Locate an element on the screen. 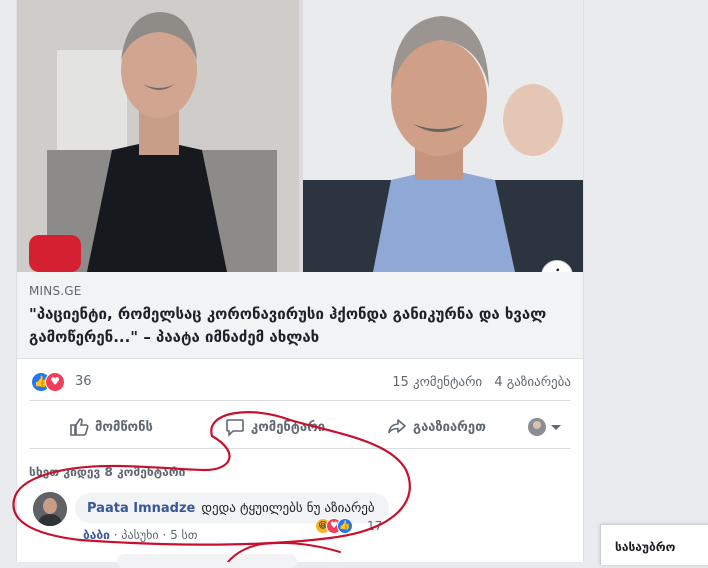  comment-meta: ბაბი · პასუხი · 5 სთ is located at coordinates (140, 535).